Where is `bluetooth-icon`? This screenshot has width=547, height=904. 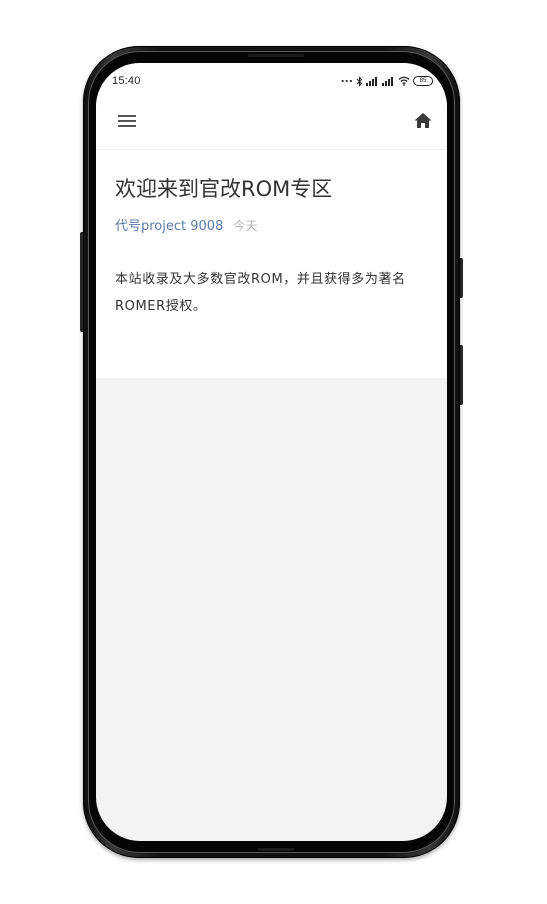 bluetooth-icon is located at coordinates (359, 81).